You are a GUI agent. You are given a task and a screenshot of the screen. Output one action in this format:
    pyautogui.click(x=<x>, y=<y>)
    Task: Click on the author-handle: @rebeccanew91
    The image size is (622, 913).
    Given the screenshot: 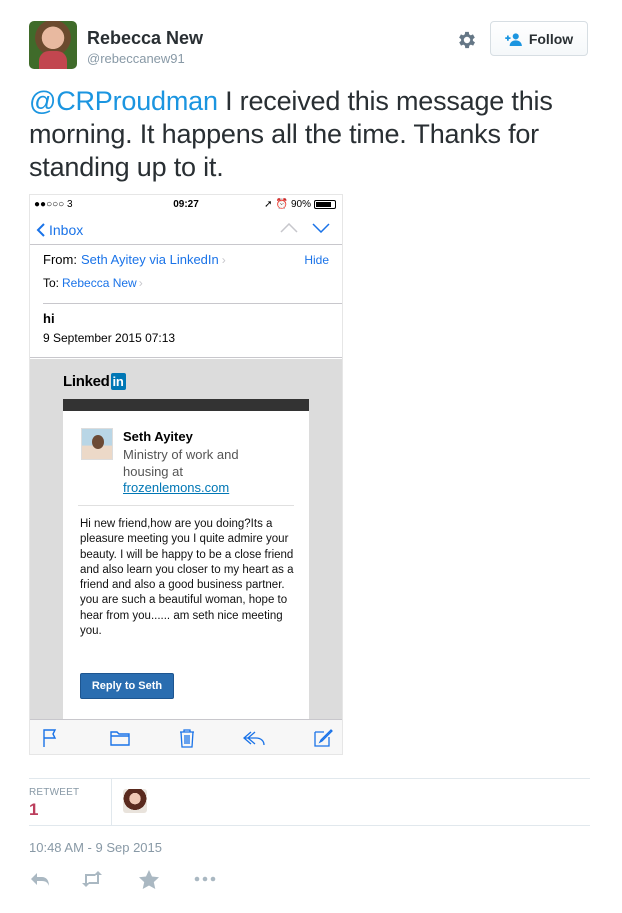 What is the action you would take?
    pyautogui.click(x=136, y=58)
    